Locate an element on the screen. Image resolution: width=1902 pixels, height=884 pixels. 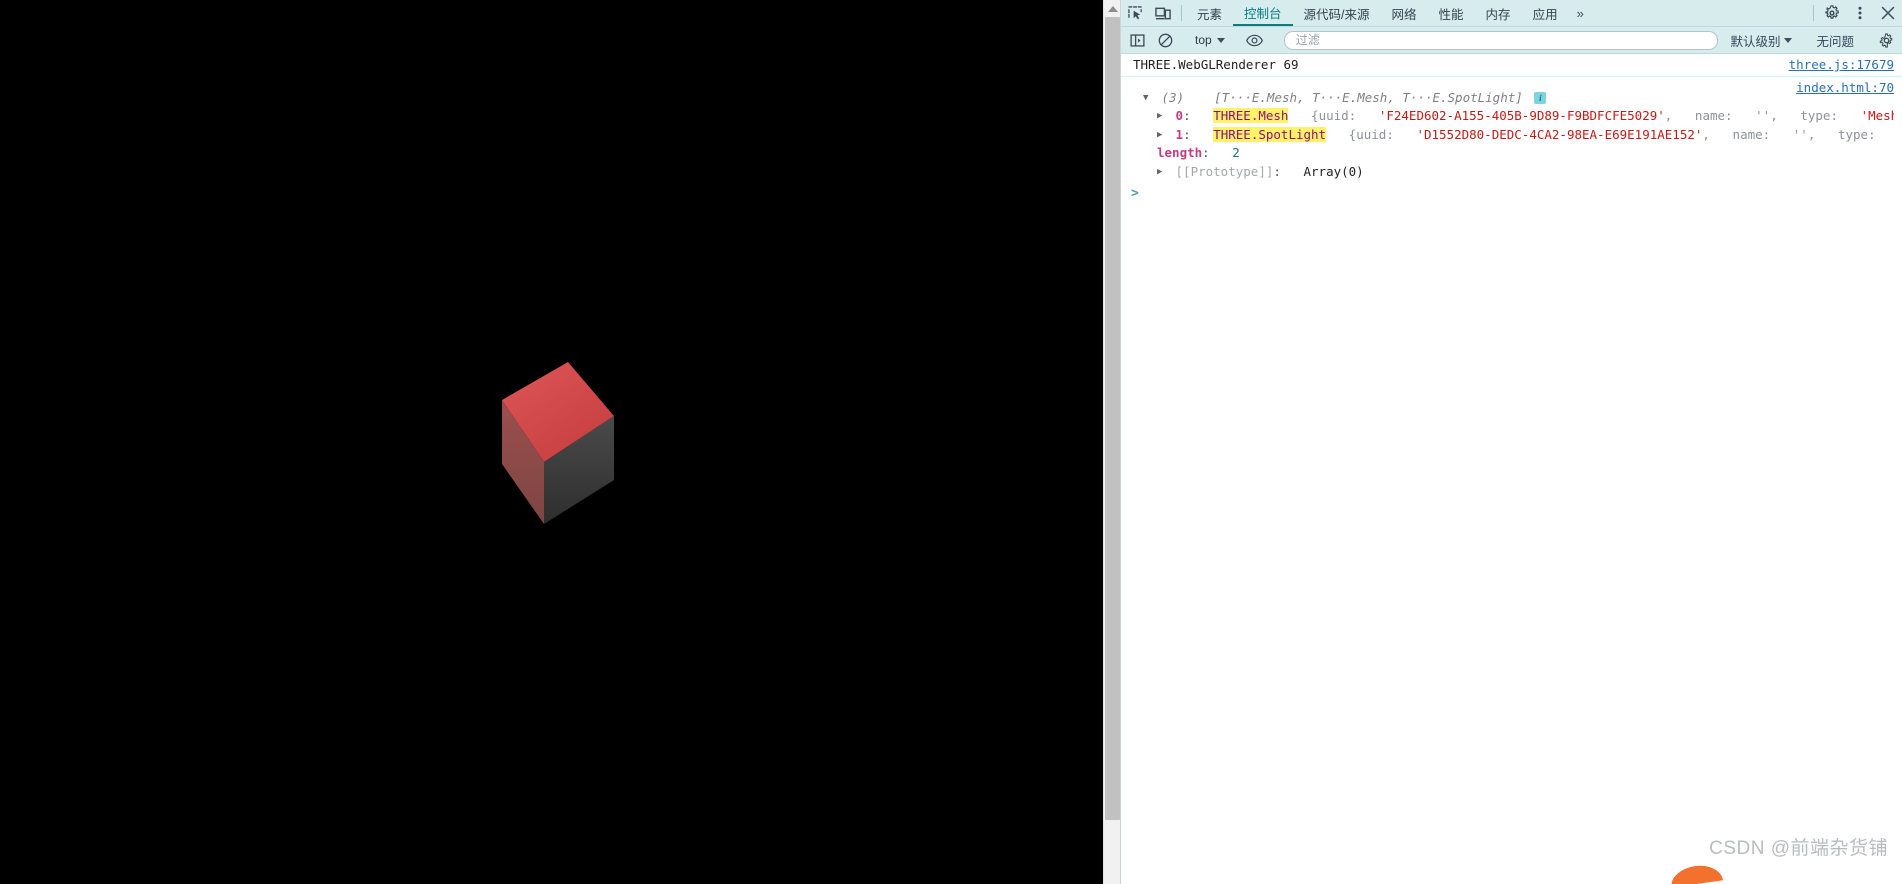
page-scrollbar is located at coordinates (1112, 442).